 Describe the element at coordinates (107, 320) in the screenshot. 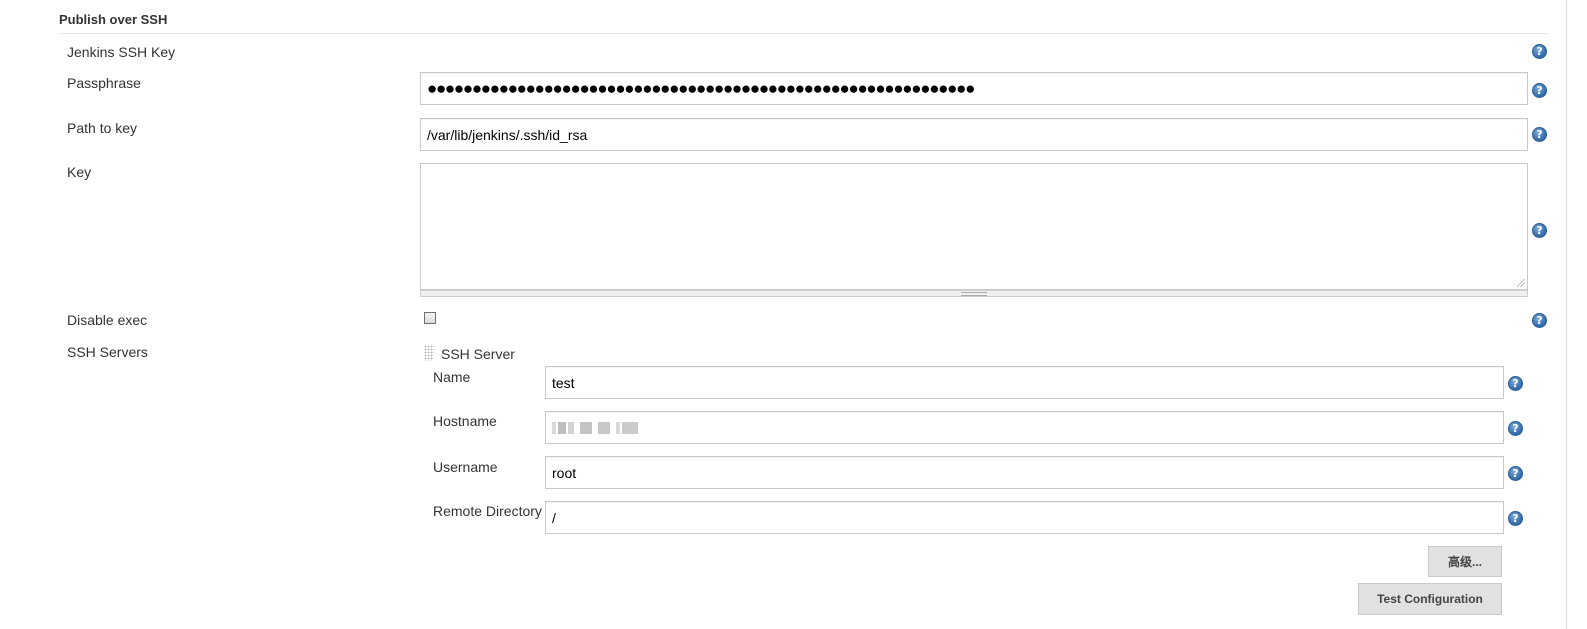

I see `disable-exec-label: Disable exec` at that location.